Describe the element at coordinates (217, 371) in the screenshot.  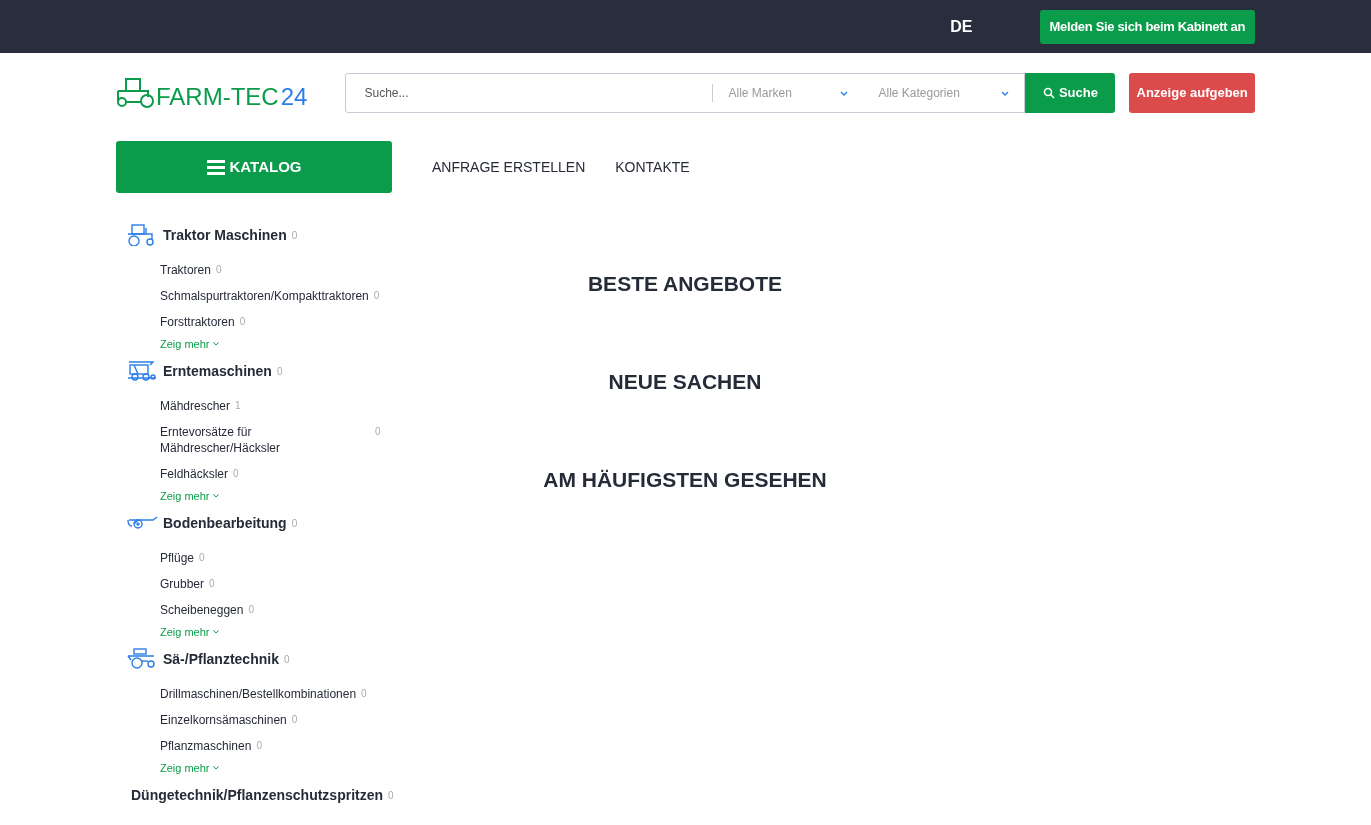
I see `category-link: Erntemaschinen` at that location.